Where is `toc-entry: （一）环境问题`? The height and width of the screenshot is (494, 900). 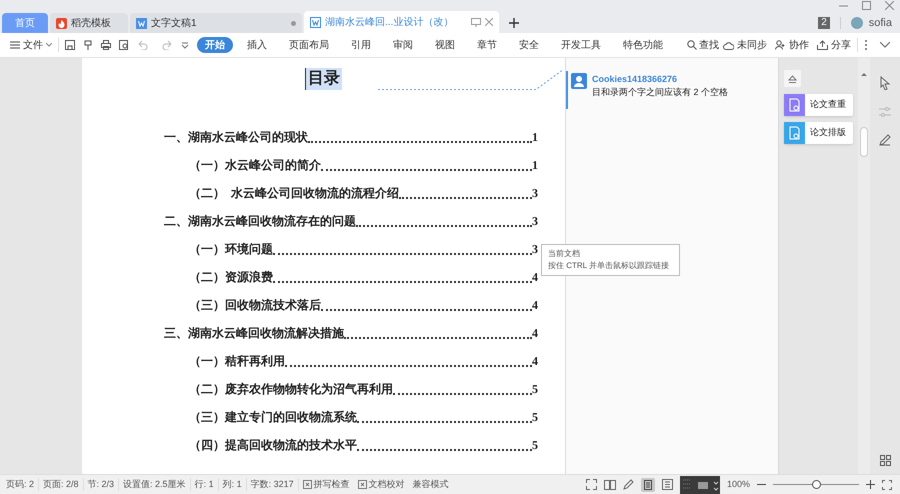
toc-entry: （一）环境问题 is located at coordinates (231, 249).